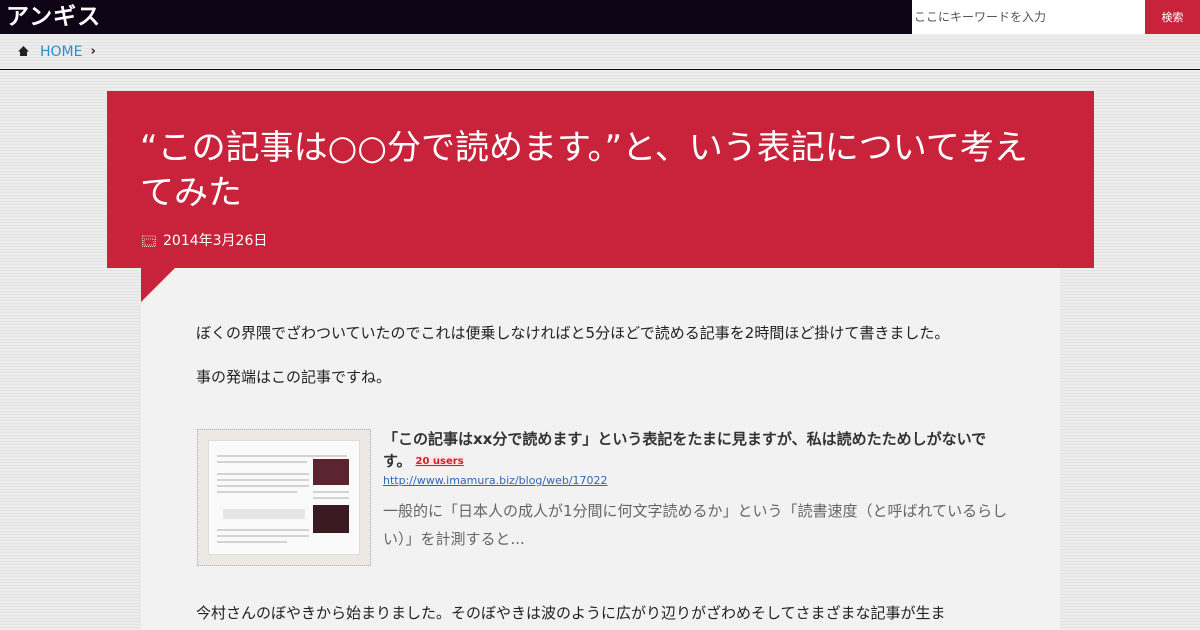 This screenshot has width=1200, height=630. I want to click on search-button: 検索, so click(1172, 17).